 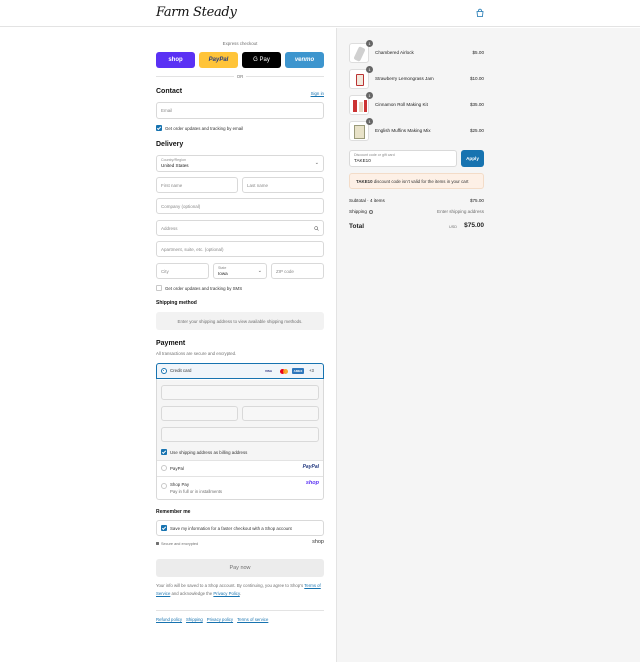 I want to click on lock-icon, so click(x=157, y=543).